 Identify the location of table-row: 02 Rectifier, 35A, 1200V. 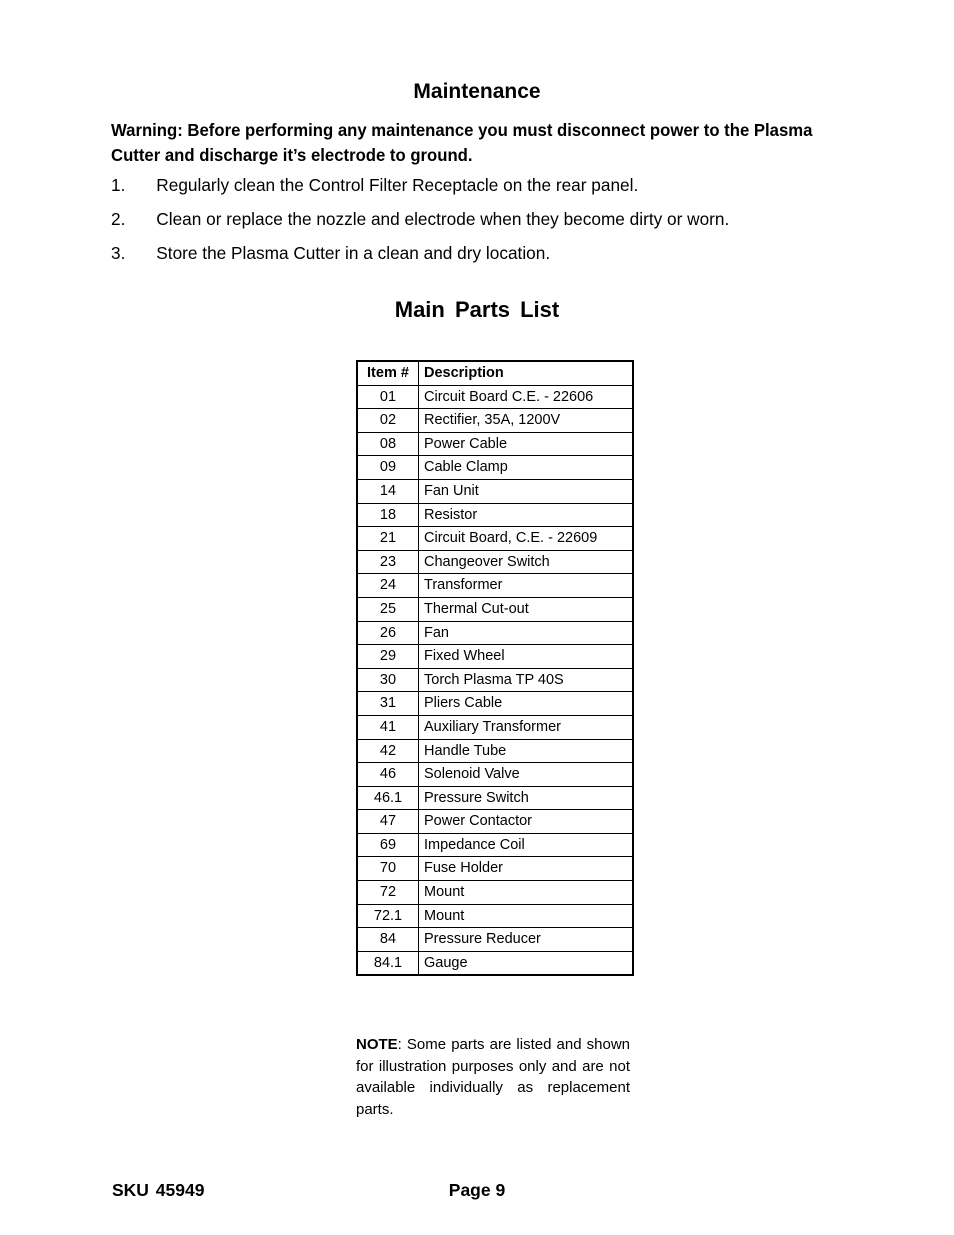
(495, 420).